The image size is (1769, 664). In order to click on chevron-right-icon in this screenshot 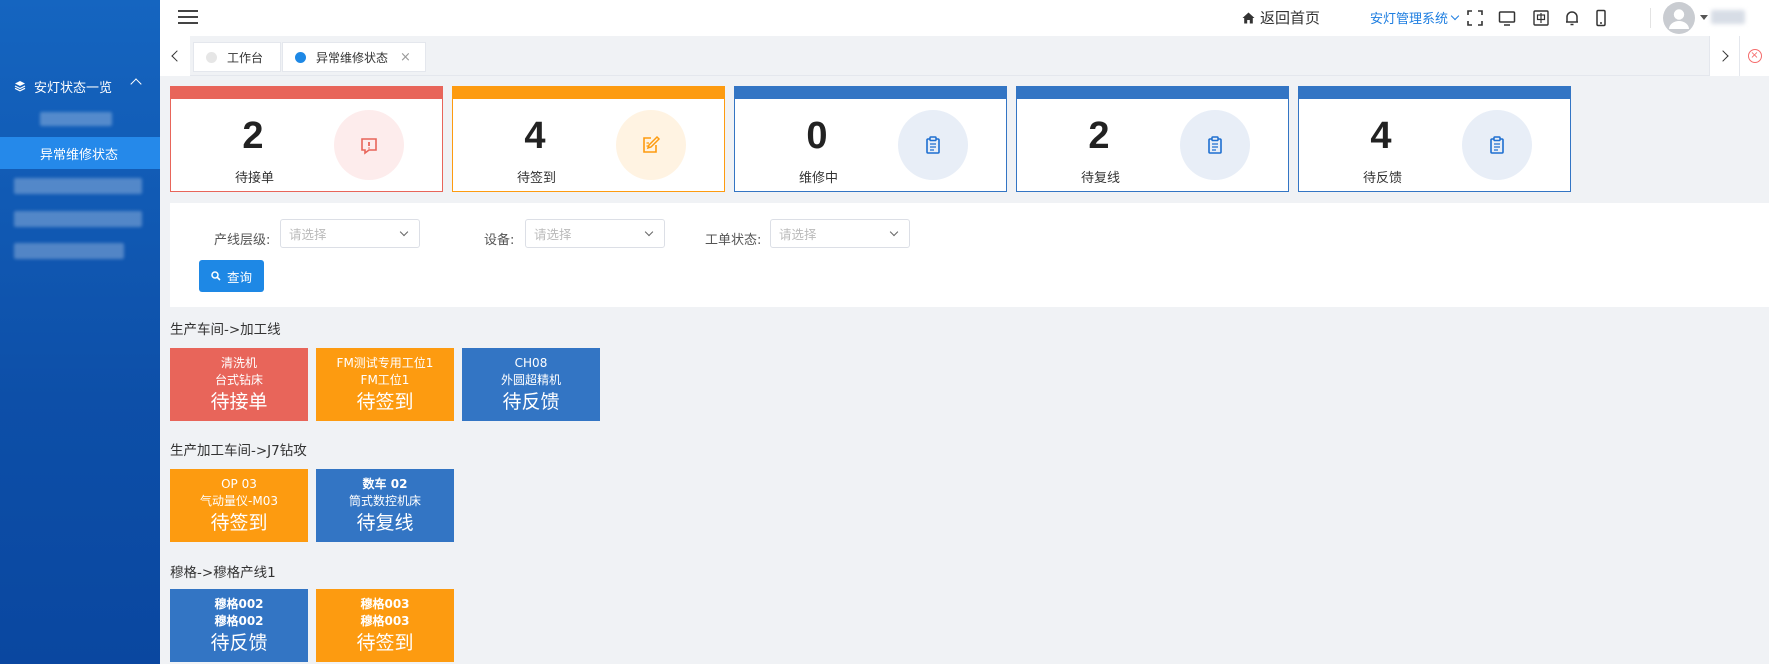, I will do `click(1722, 56)`.